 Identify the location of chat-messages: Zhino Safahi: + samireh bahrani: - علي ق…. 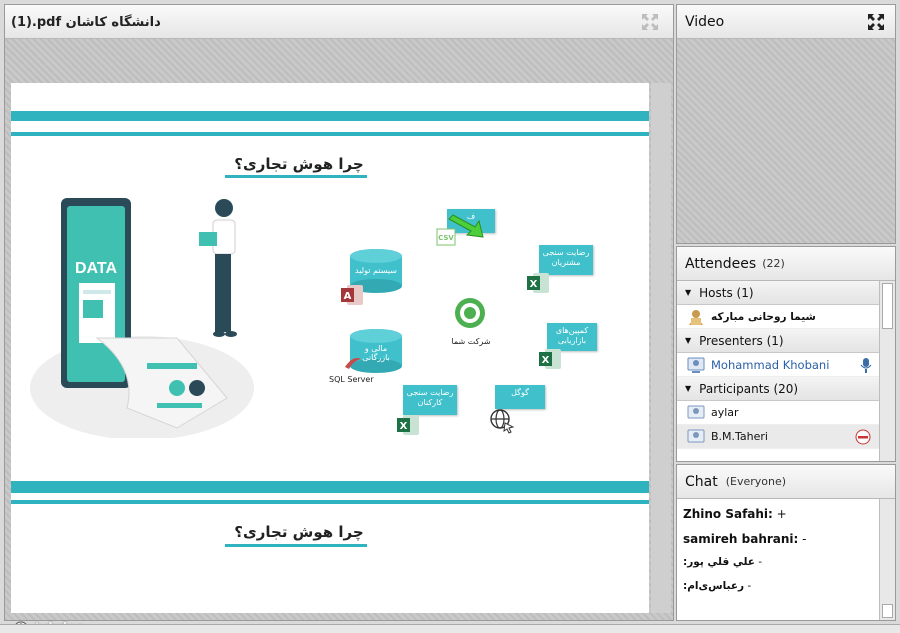
(778, 559).